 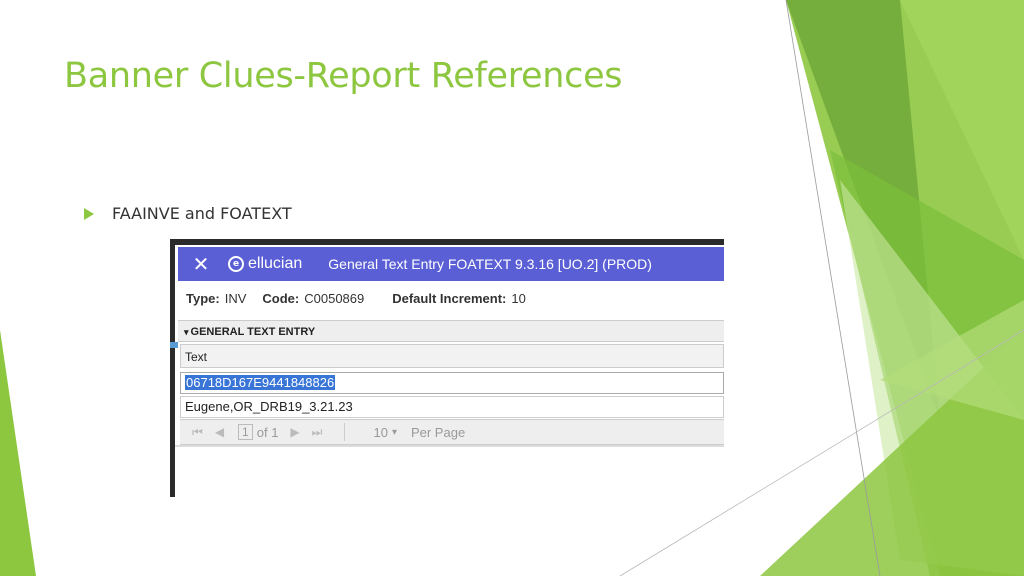 I want to click on screenshot-border-left, so click(x=172, y=368).